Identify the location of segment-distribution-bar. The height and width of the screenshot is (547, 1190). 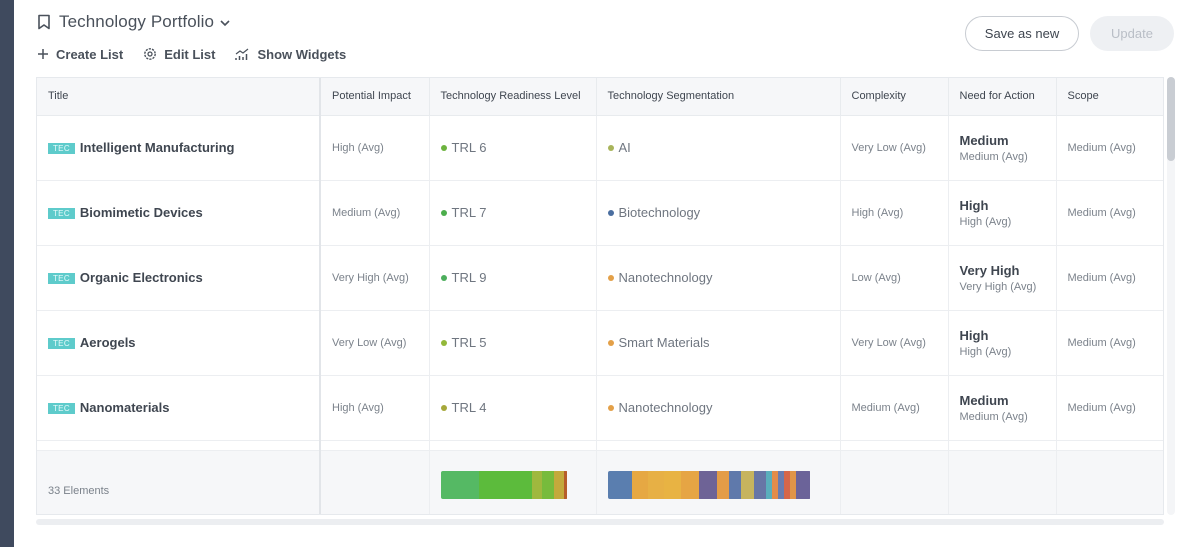
(709, 484).